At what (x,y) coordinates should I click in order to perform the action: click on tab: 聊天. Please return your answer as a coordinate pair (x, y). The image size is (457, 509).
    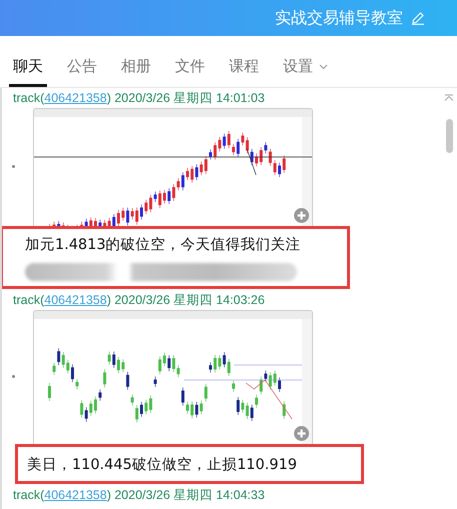
    Looking at the image, I should click on (28, 72).